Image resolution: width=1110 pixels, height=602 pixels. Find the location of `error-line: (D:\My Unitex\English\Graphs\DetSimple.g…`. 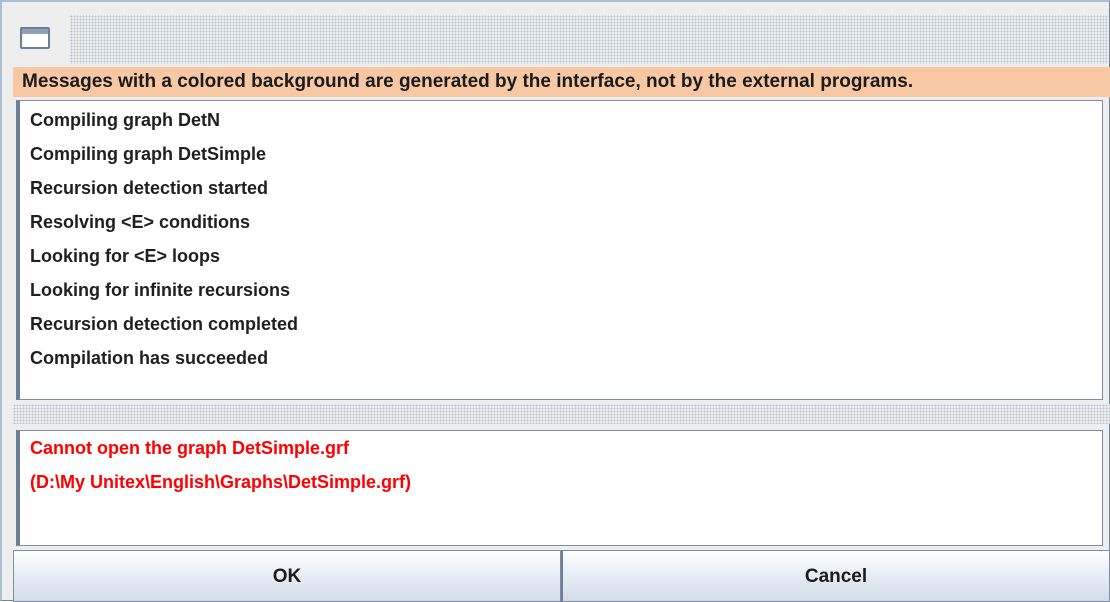

error-line: (D:\My Unitex\English\Graphs\DetSimple.g… is located at coordinates (221, 482).